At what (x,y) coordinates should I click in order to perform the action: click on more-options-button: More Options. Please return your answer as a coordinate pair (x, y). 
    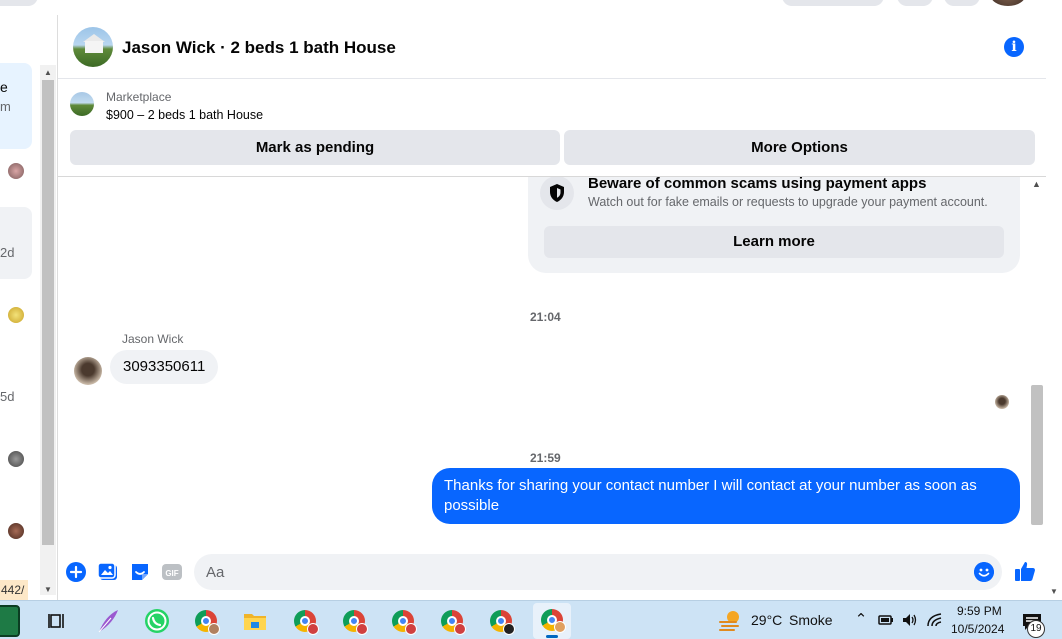
    Looking at the image, I should click on (799, 147).